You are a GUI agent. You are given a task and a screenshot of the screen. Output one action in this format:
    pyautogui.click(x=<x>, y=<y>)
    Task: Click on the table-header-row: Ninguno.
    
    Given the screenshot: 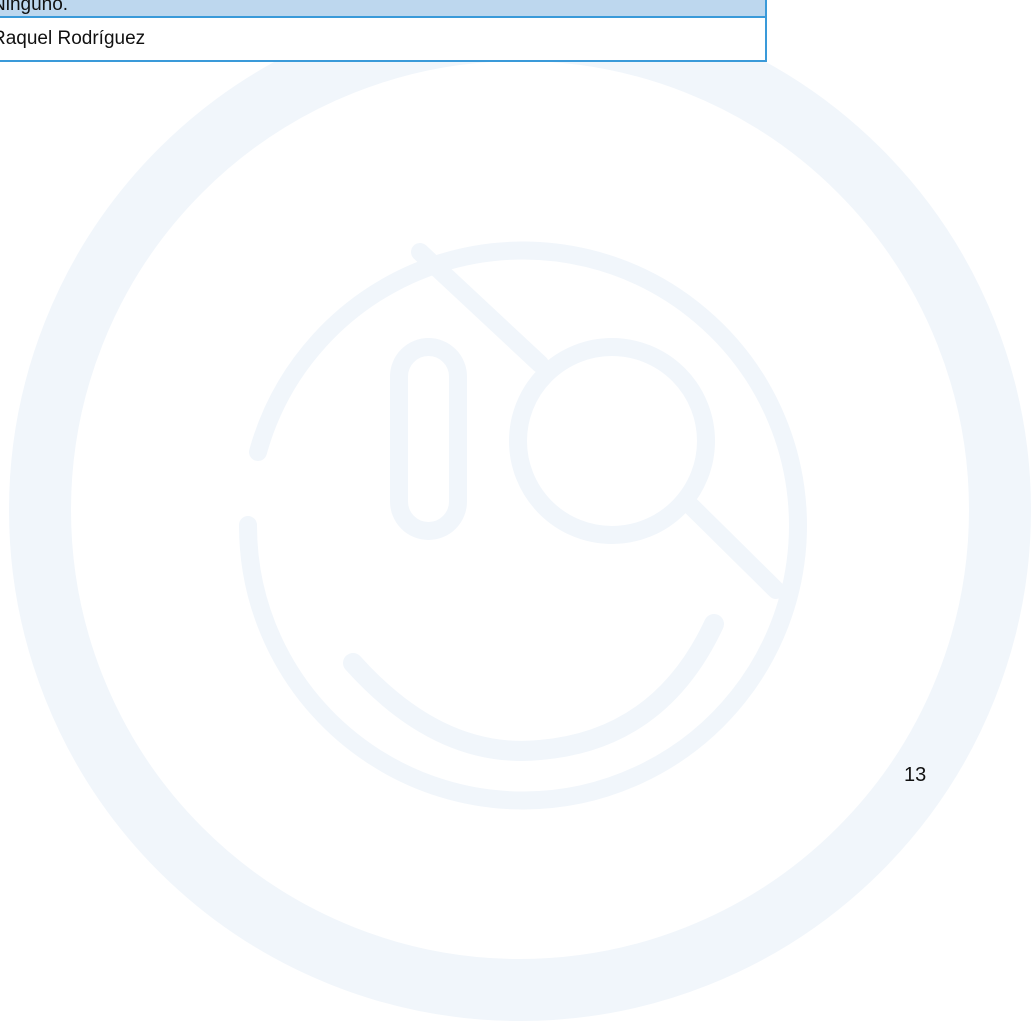 What is the action you would take?
    pyautogui.click(x=383, y=9)
    